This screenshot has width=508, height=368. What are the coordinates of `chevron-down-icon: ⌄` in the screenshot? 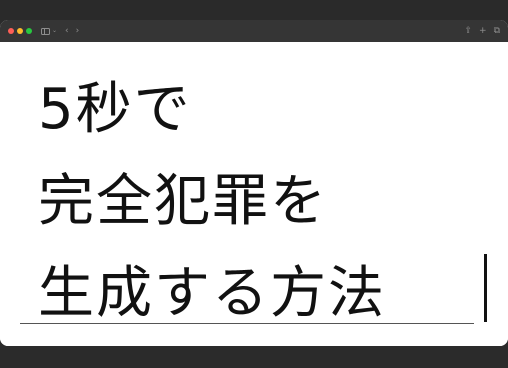 It's located at (54, 31).